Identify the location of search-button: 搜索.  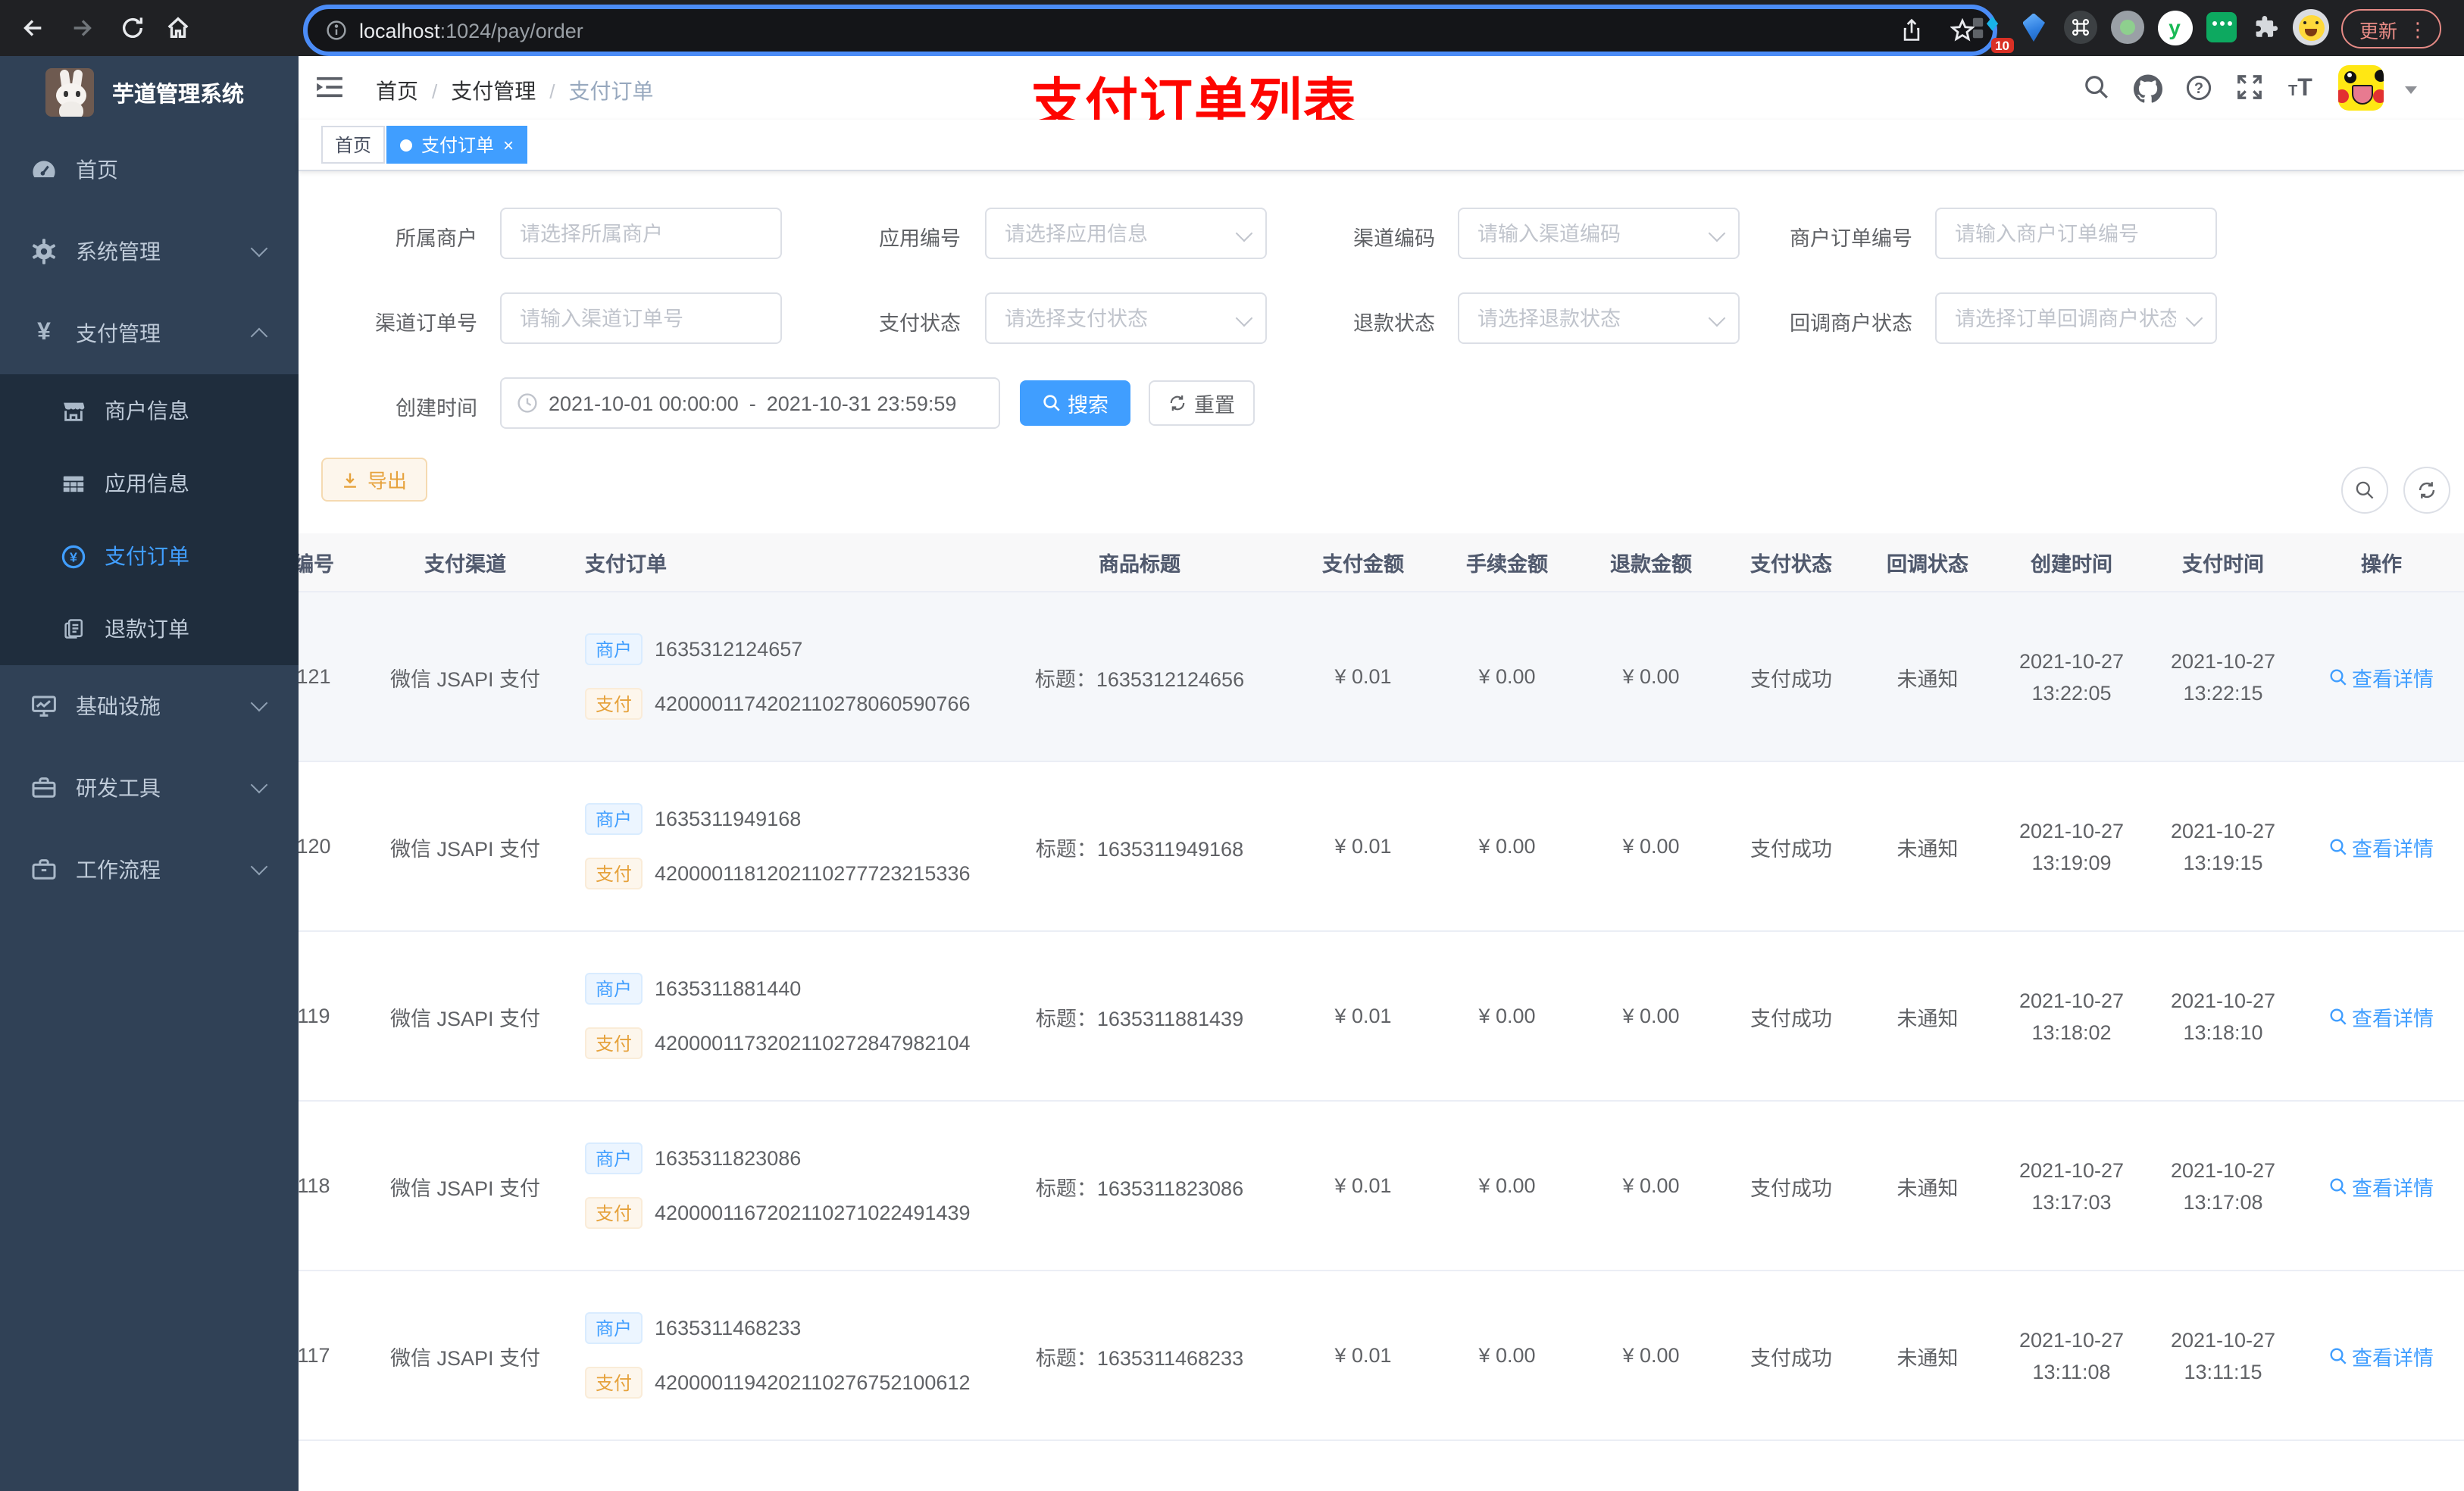
(1075, 403).